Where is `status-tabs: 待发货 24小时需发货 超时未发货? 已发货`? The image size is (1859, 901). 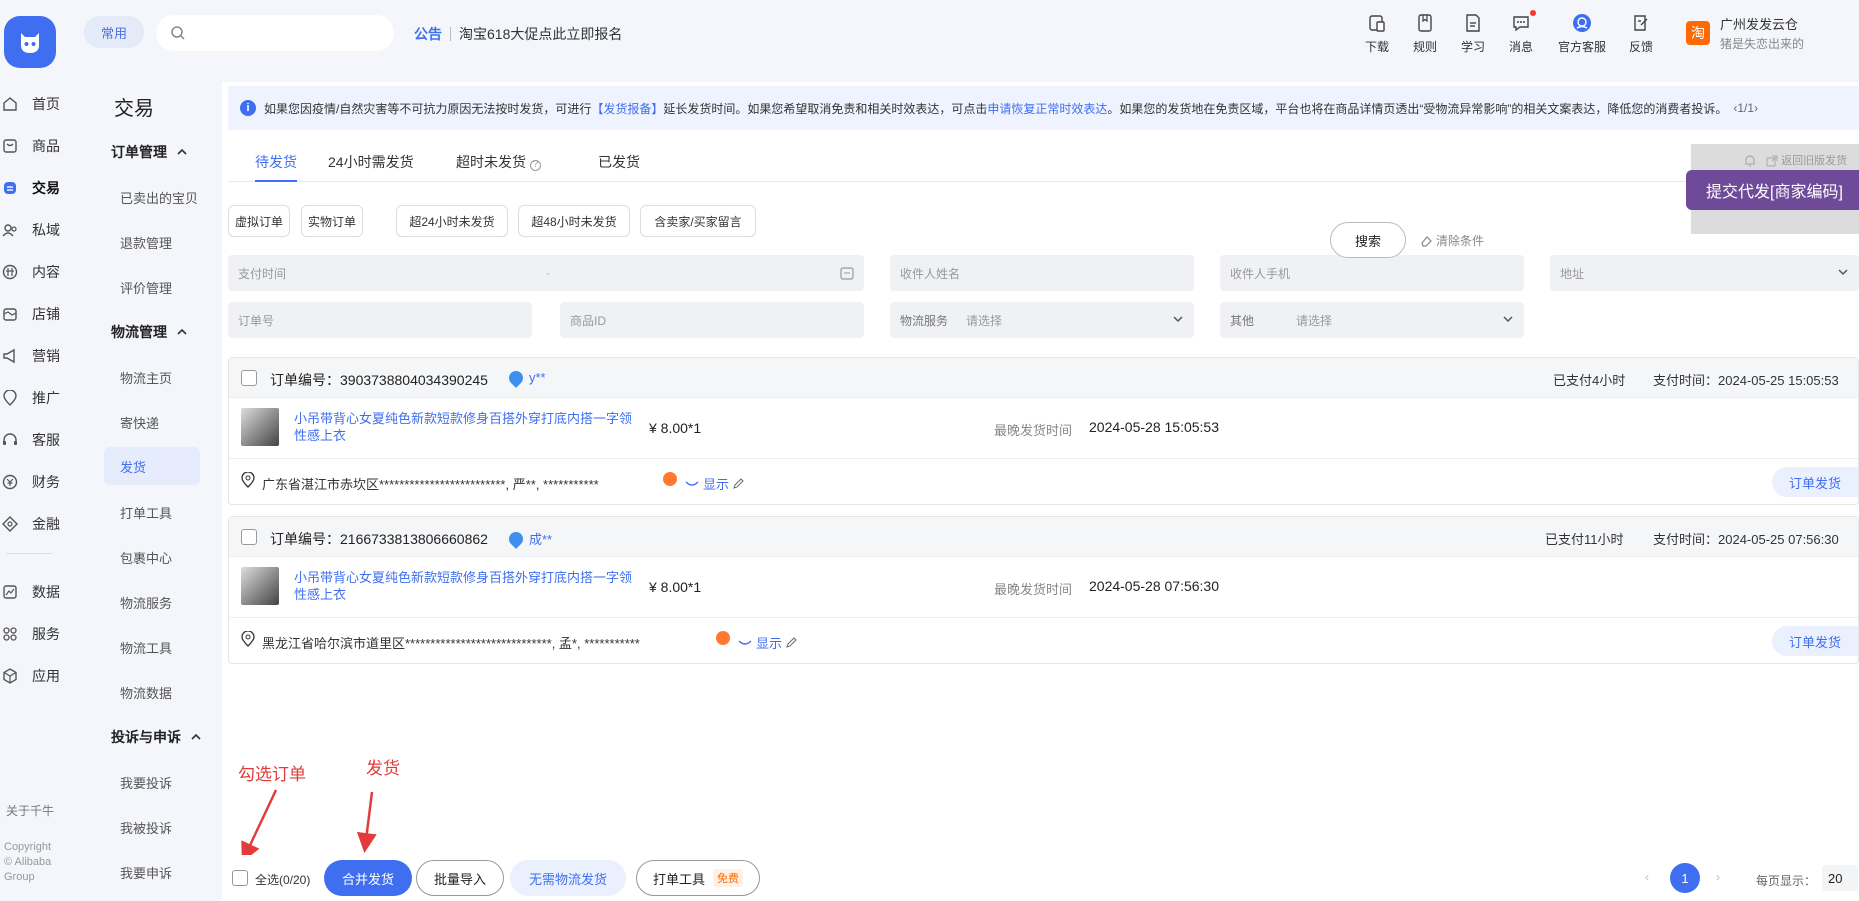
status-tabs: 待发货 24小时需发货 超时未发货? 已发货 is located at coordinates (1043, 162).